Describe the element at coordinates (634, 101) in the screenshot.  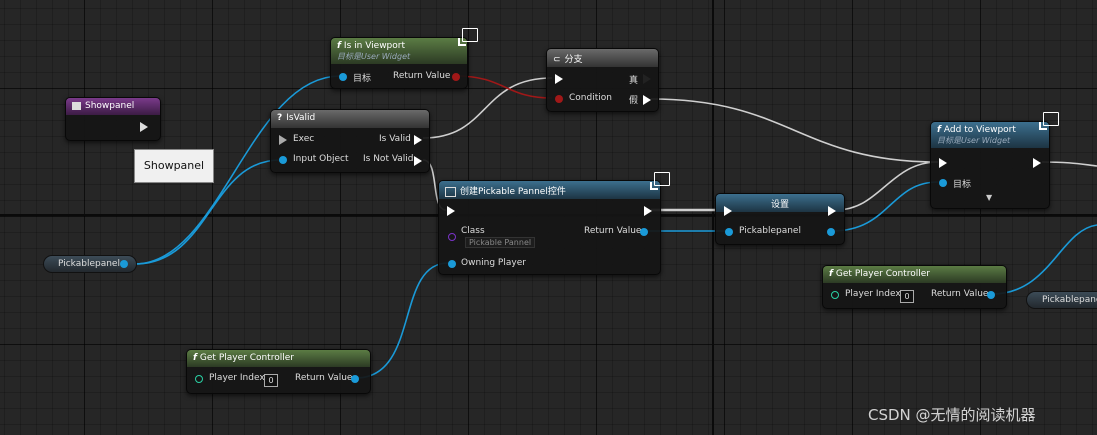
I see `false-label: 假` at that location.